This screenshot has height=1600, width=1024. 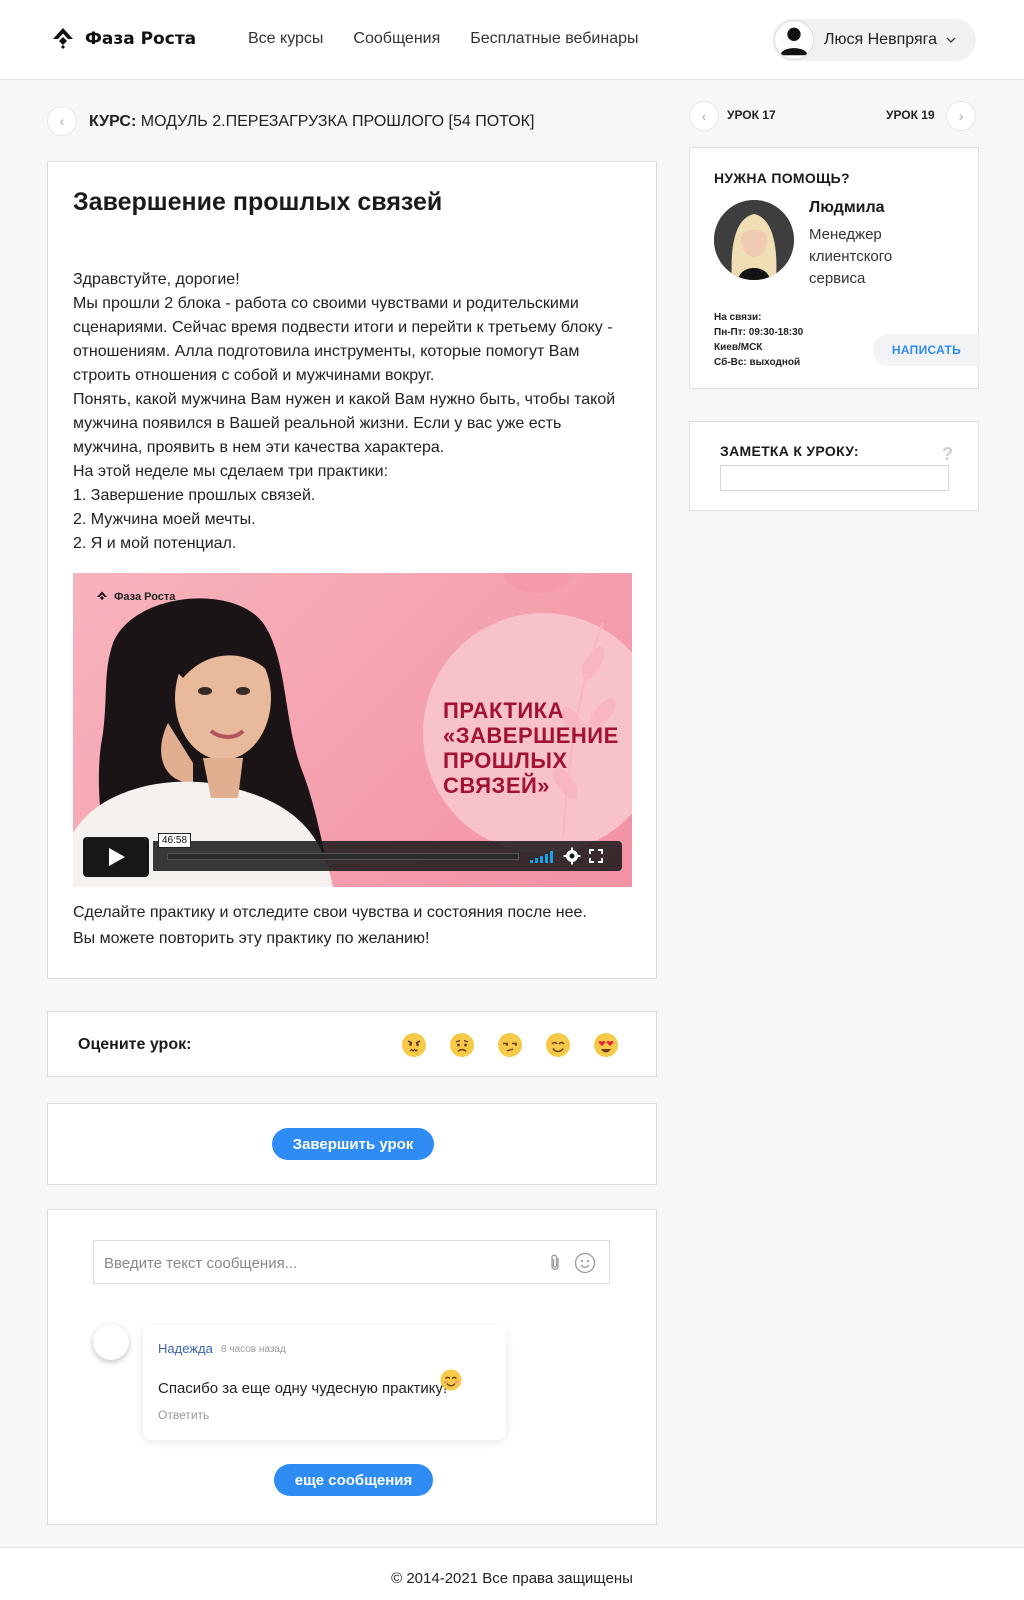 I want to click on nav-free-webinars: Бесплатные вебинары, so click(x=554, y=39).